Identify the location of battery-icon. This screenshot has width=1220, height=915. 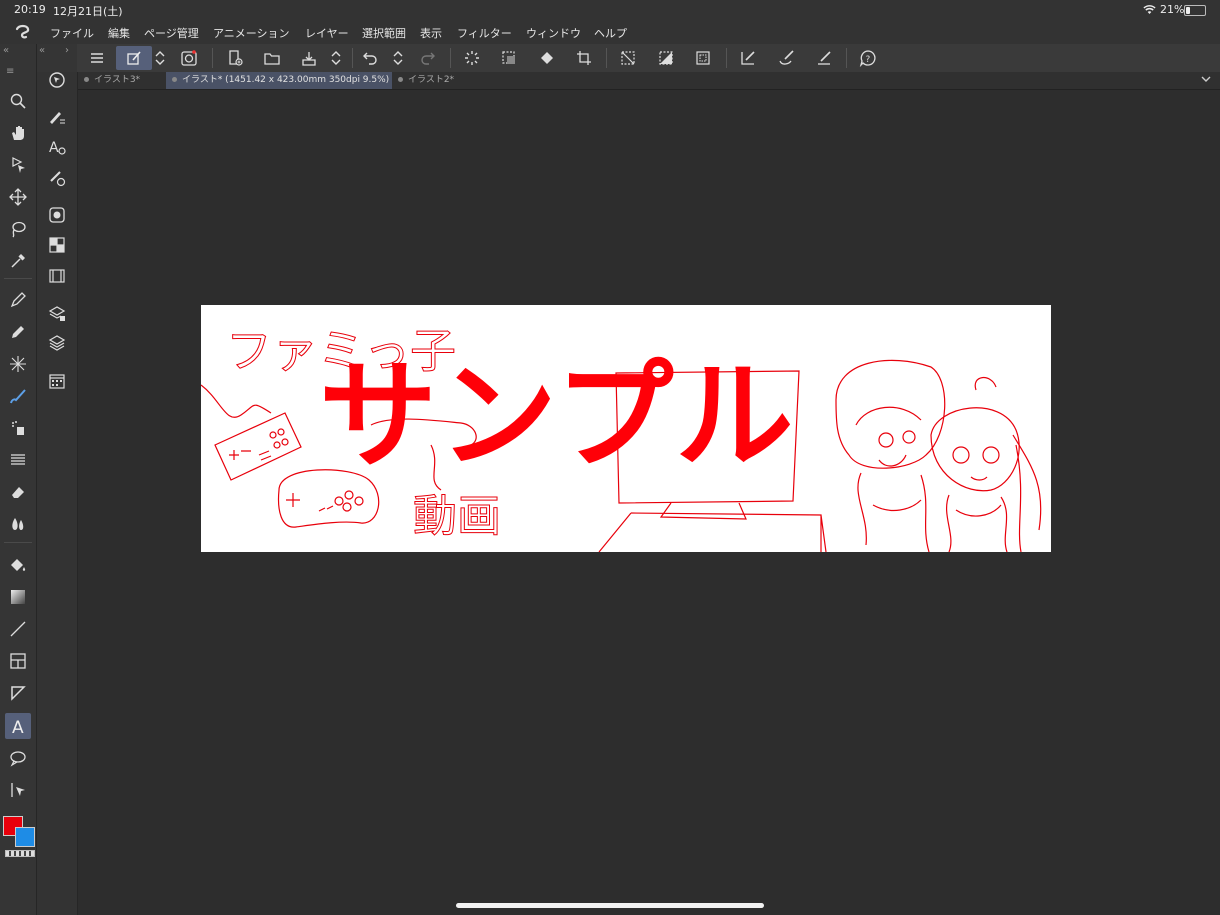
(1195, 10).